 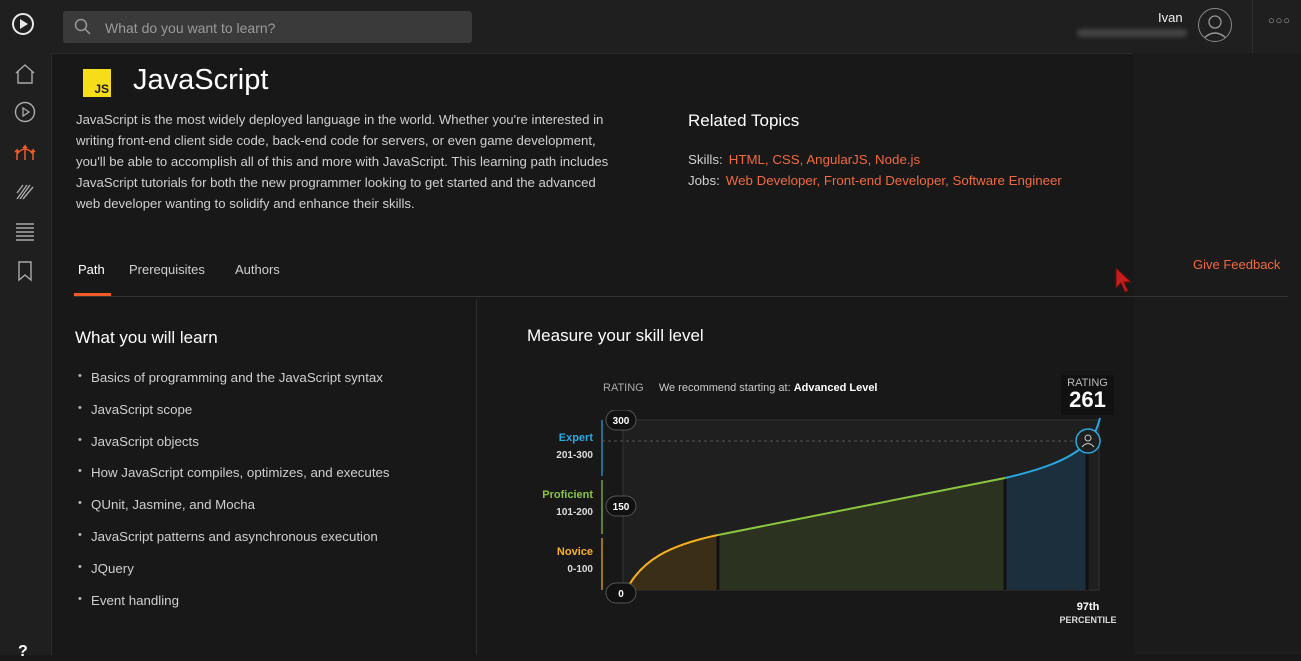 I want to click on more-options-icon: ○○○, so click(x=1279, y=21).